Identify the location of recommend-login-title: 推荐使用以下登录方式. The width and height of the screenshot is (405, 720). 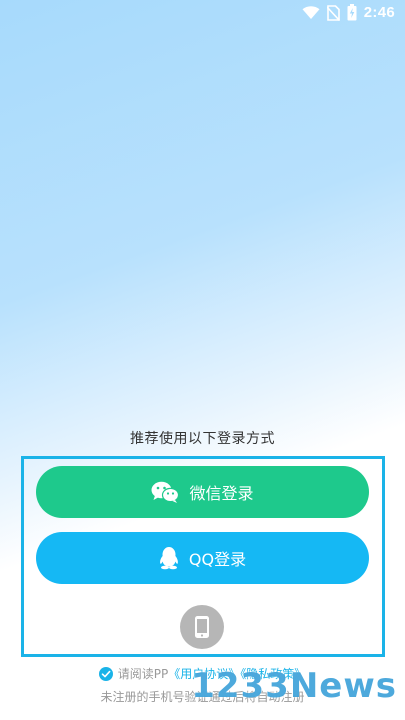
(202, 439).